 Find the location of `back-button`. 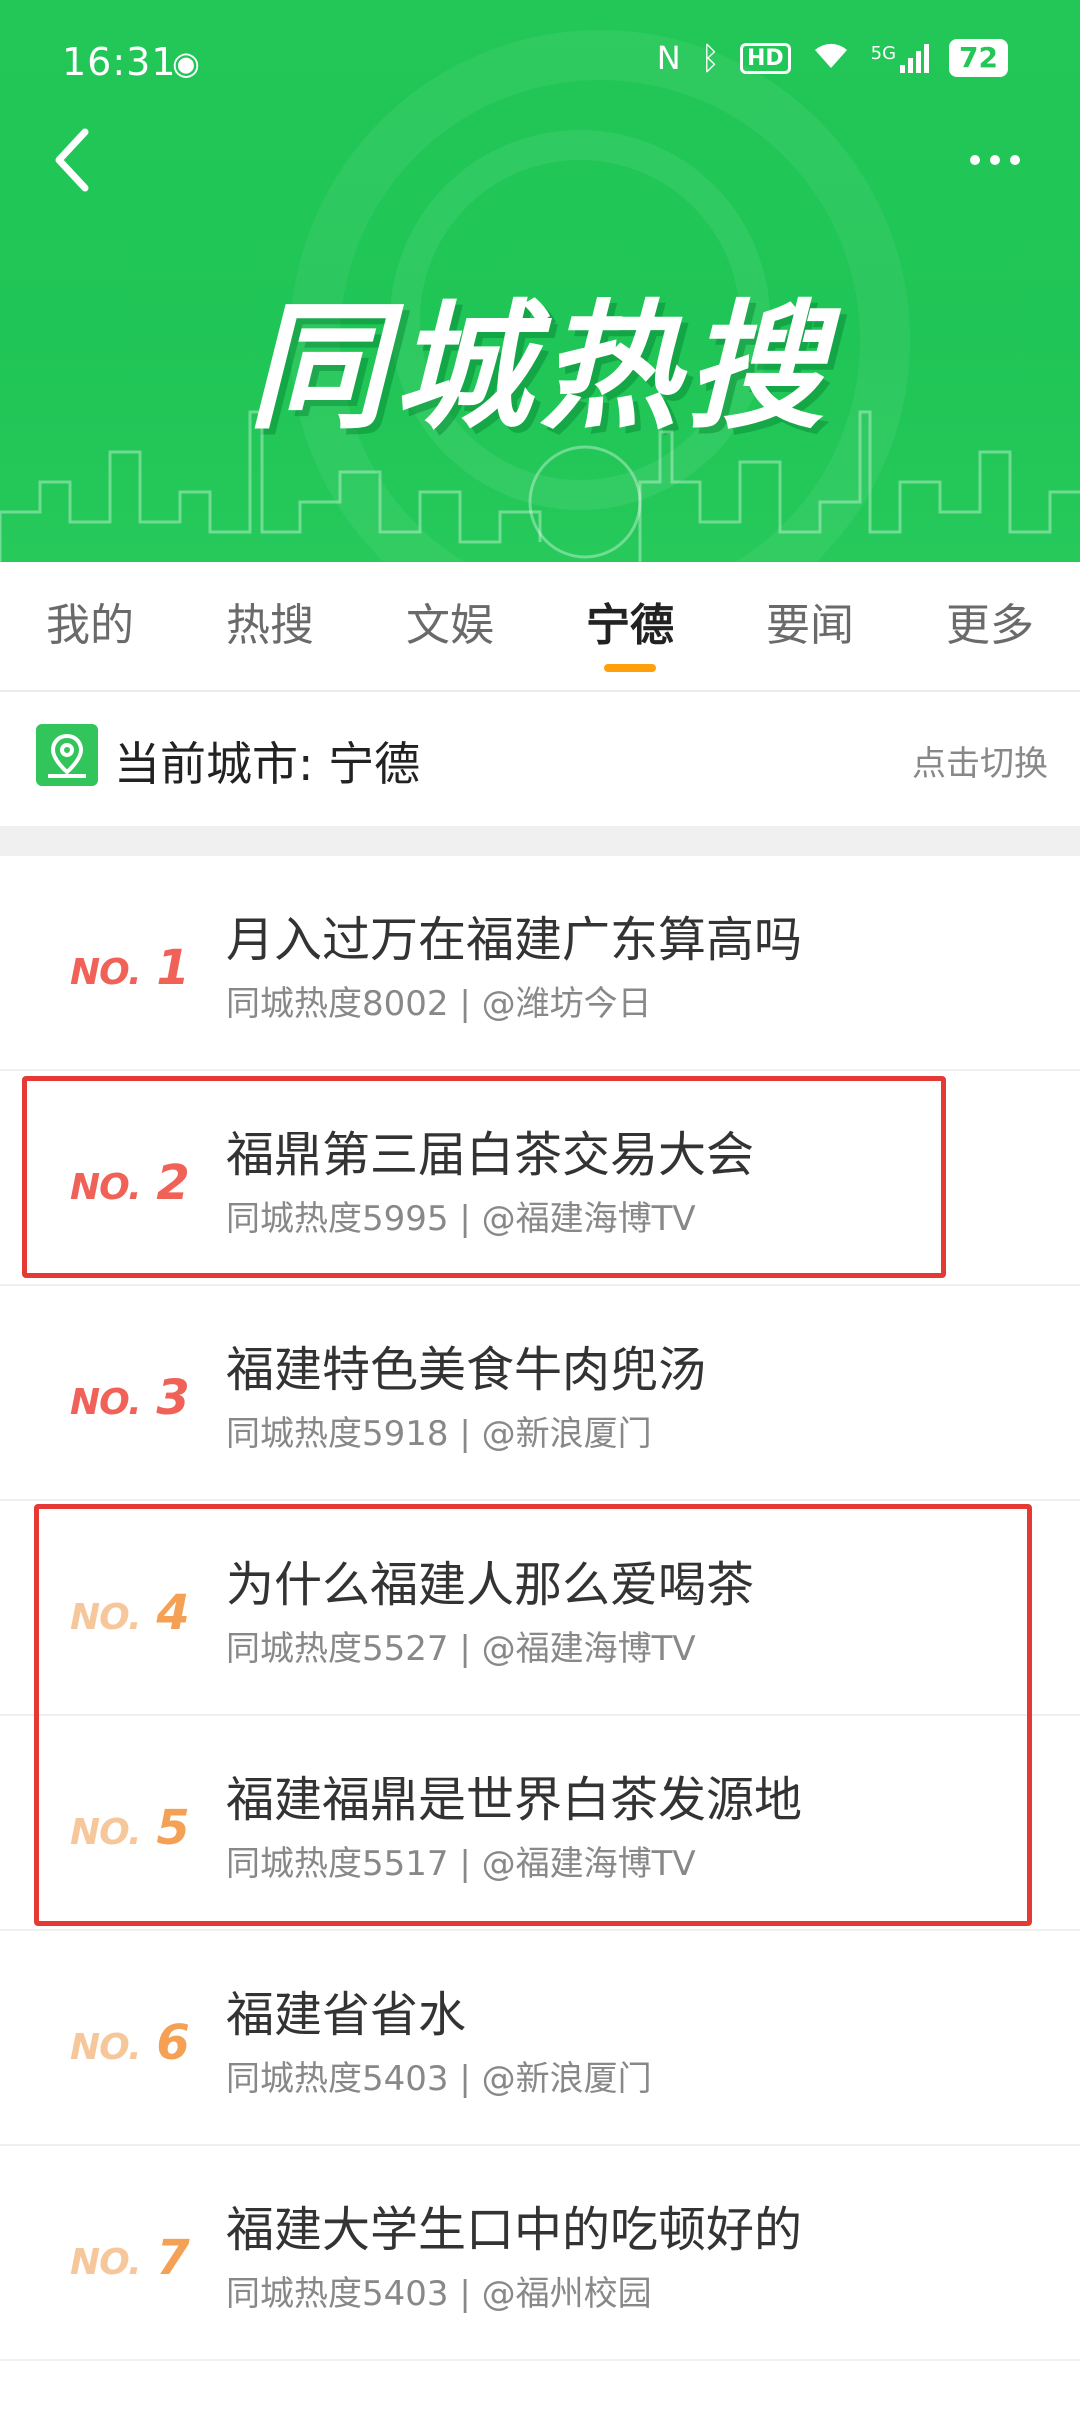

back-button is located at coordinates (71, 160).